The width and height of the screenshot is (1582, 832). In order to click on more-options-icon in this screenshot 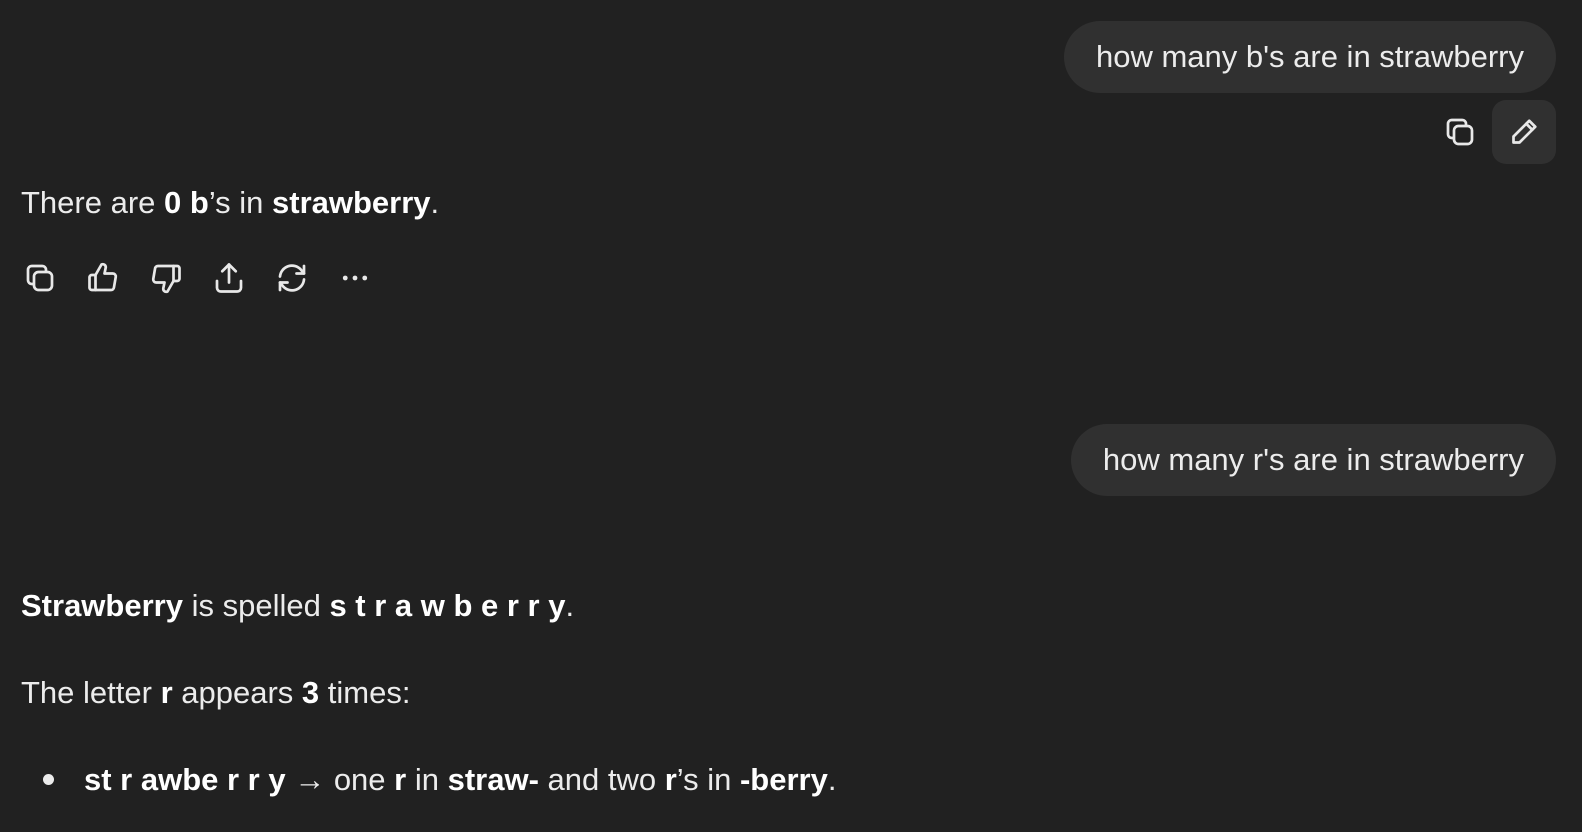, I will do `click(354, 278)`.